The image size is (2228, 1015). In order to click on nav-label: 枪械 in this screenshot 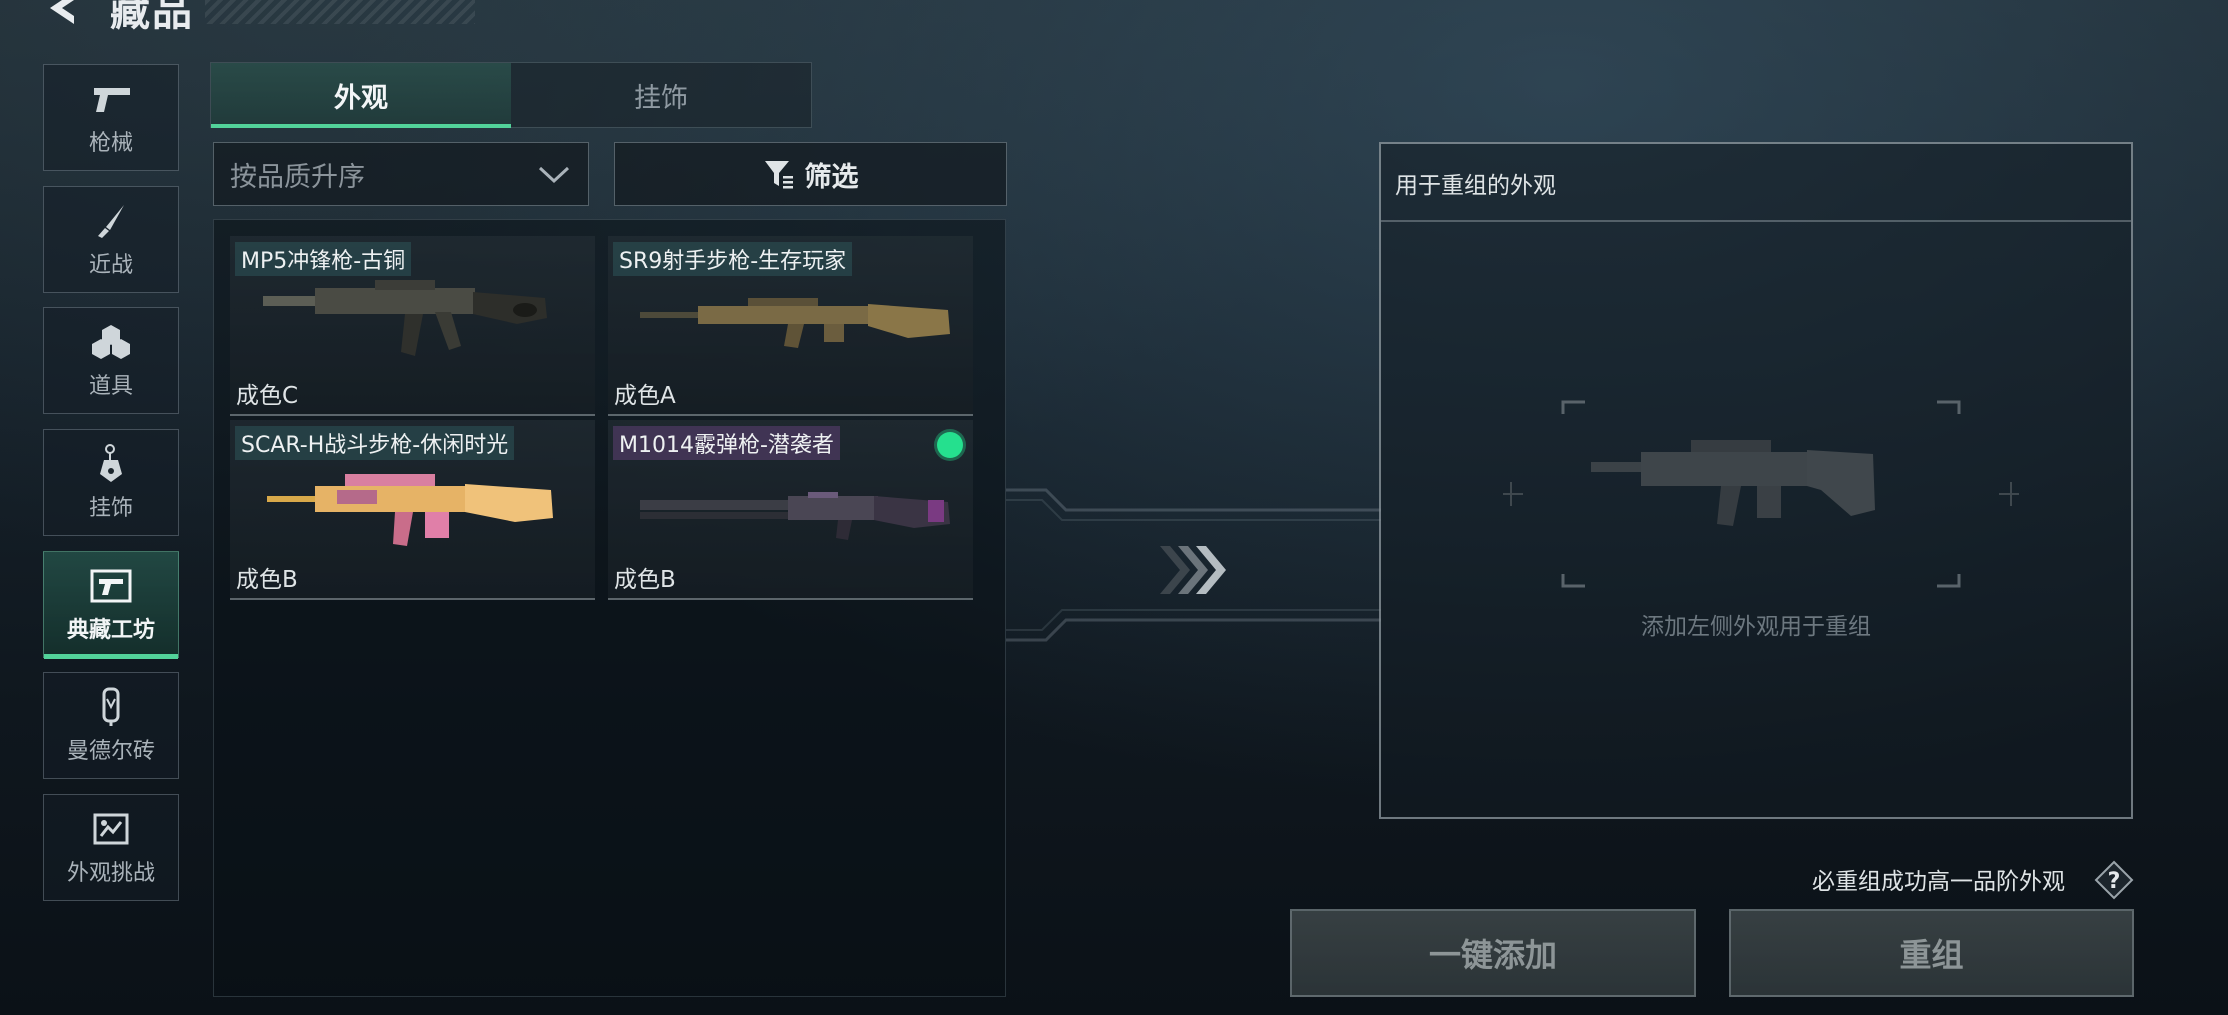, I will do `click(110, 143)`.